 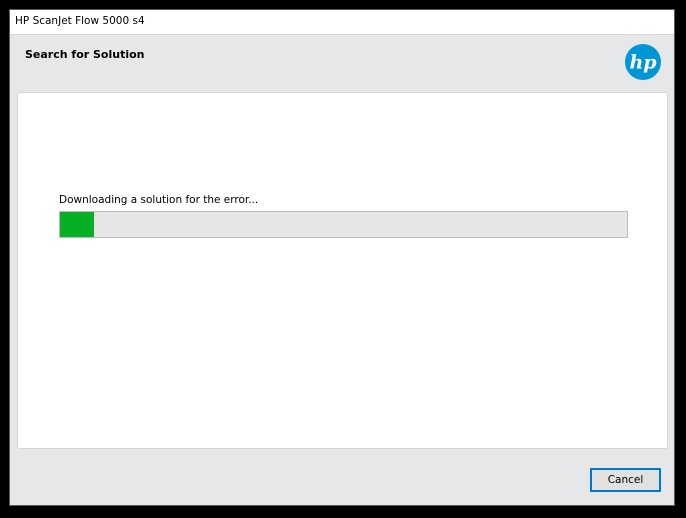 What do you see at coordinates (85, 54) in the screenshot?
I see `page-title: Search for Solution` at bounding box center [85, 54].